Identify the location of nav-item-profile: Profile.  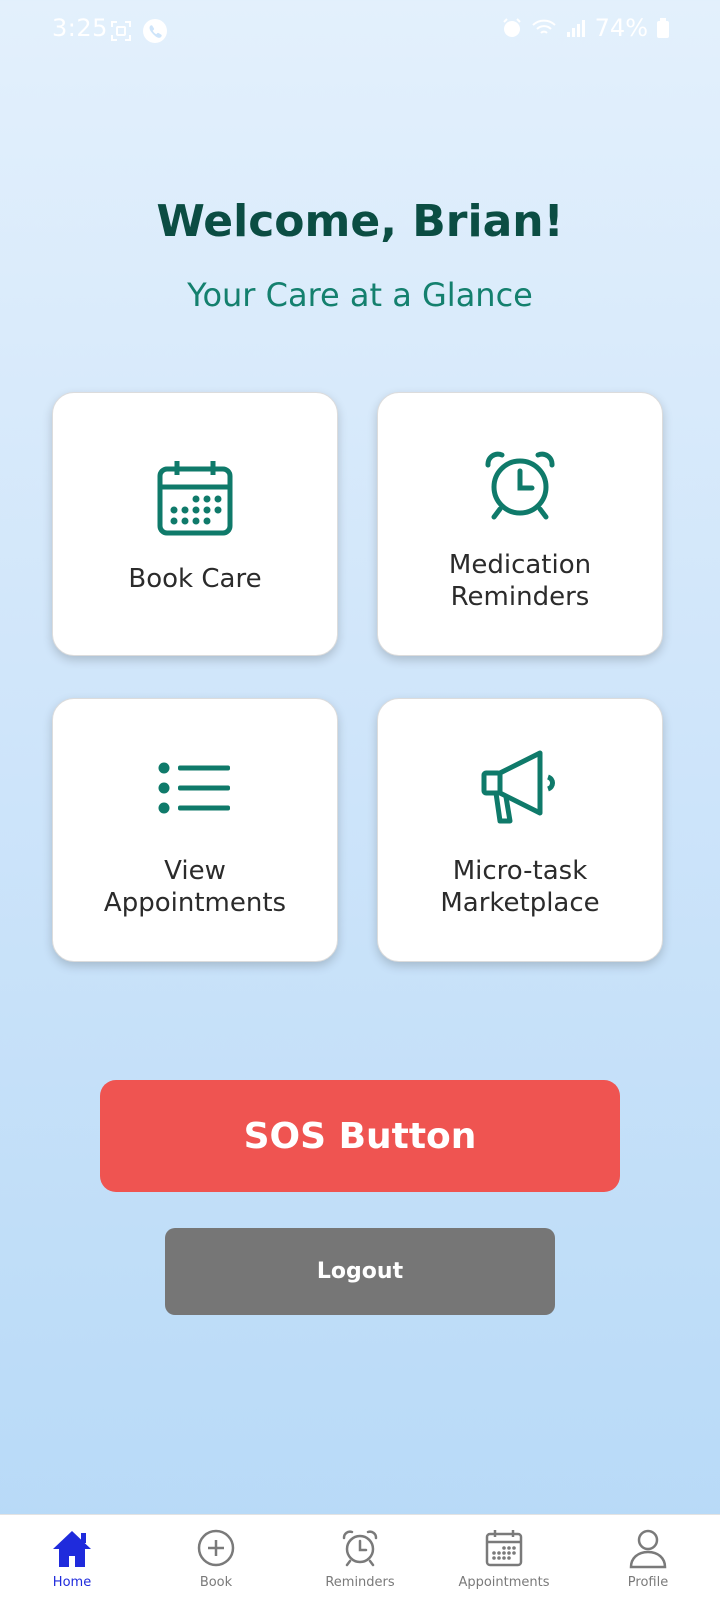
(648, 1558).